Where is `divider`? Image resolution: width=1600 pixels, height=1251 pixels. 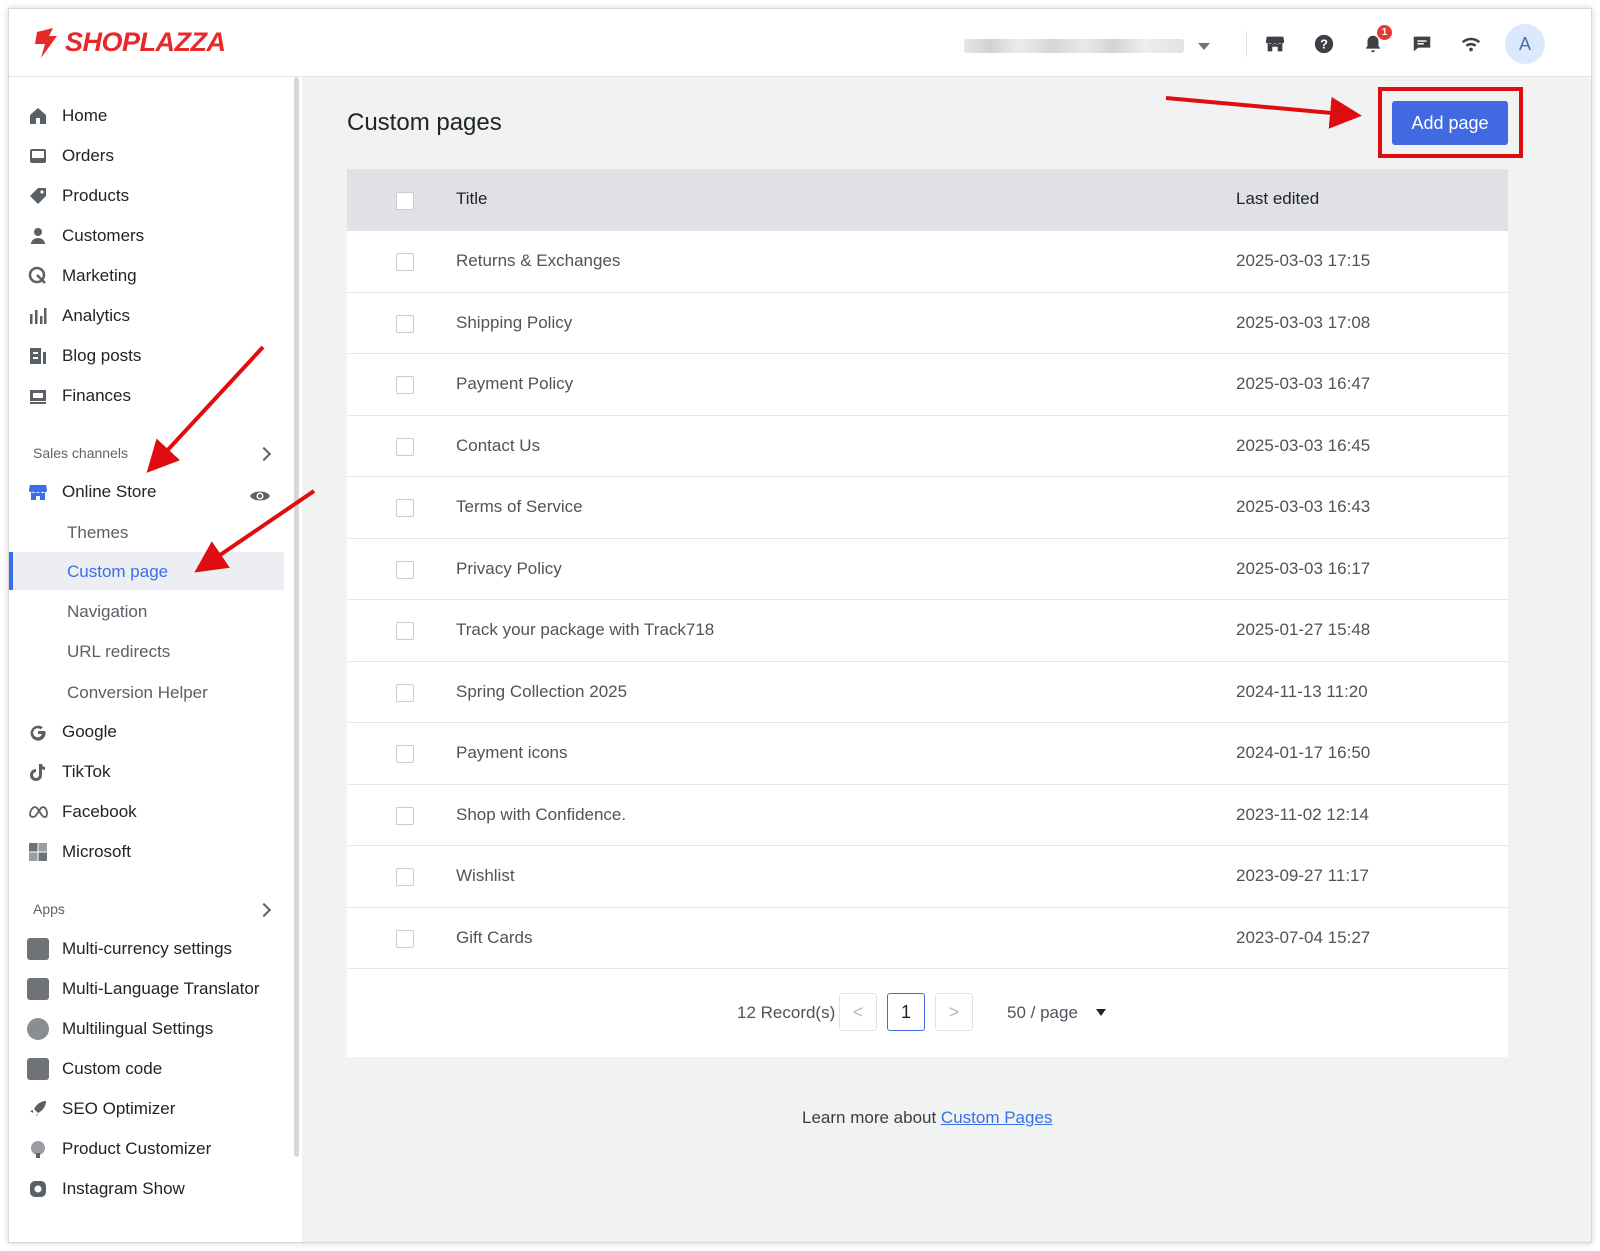
divider is located at coordinates (1246, 44).